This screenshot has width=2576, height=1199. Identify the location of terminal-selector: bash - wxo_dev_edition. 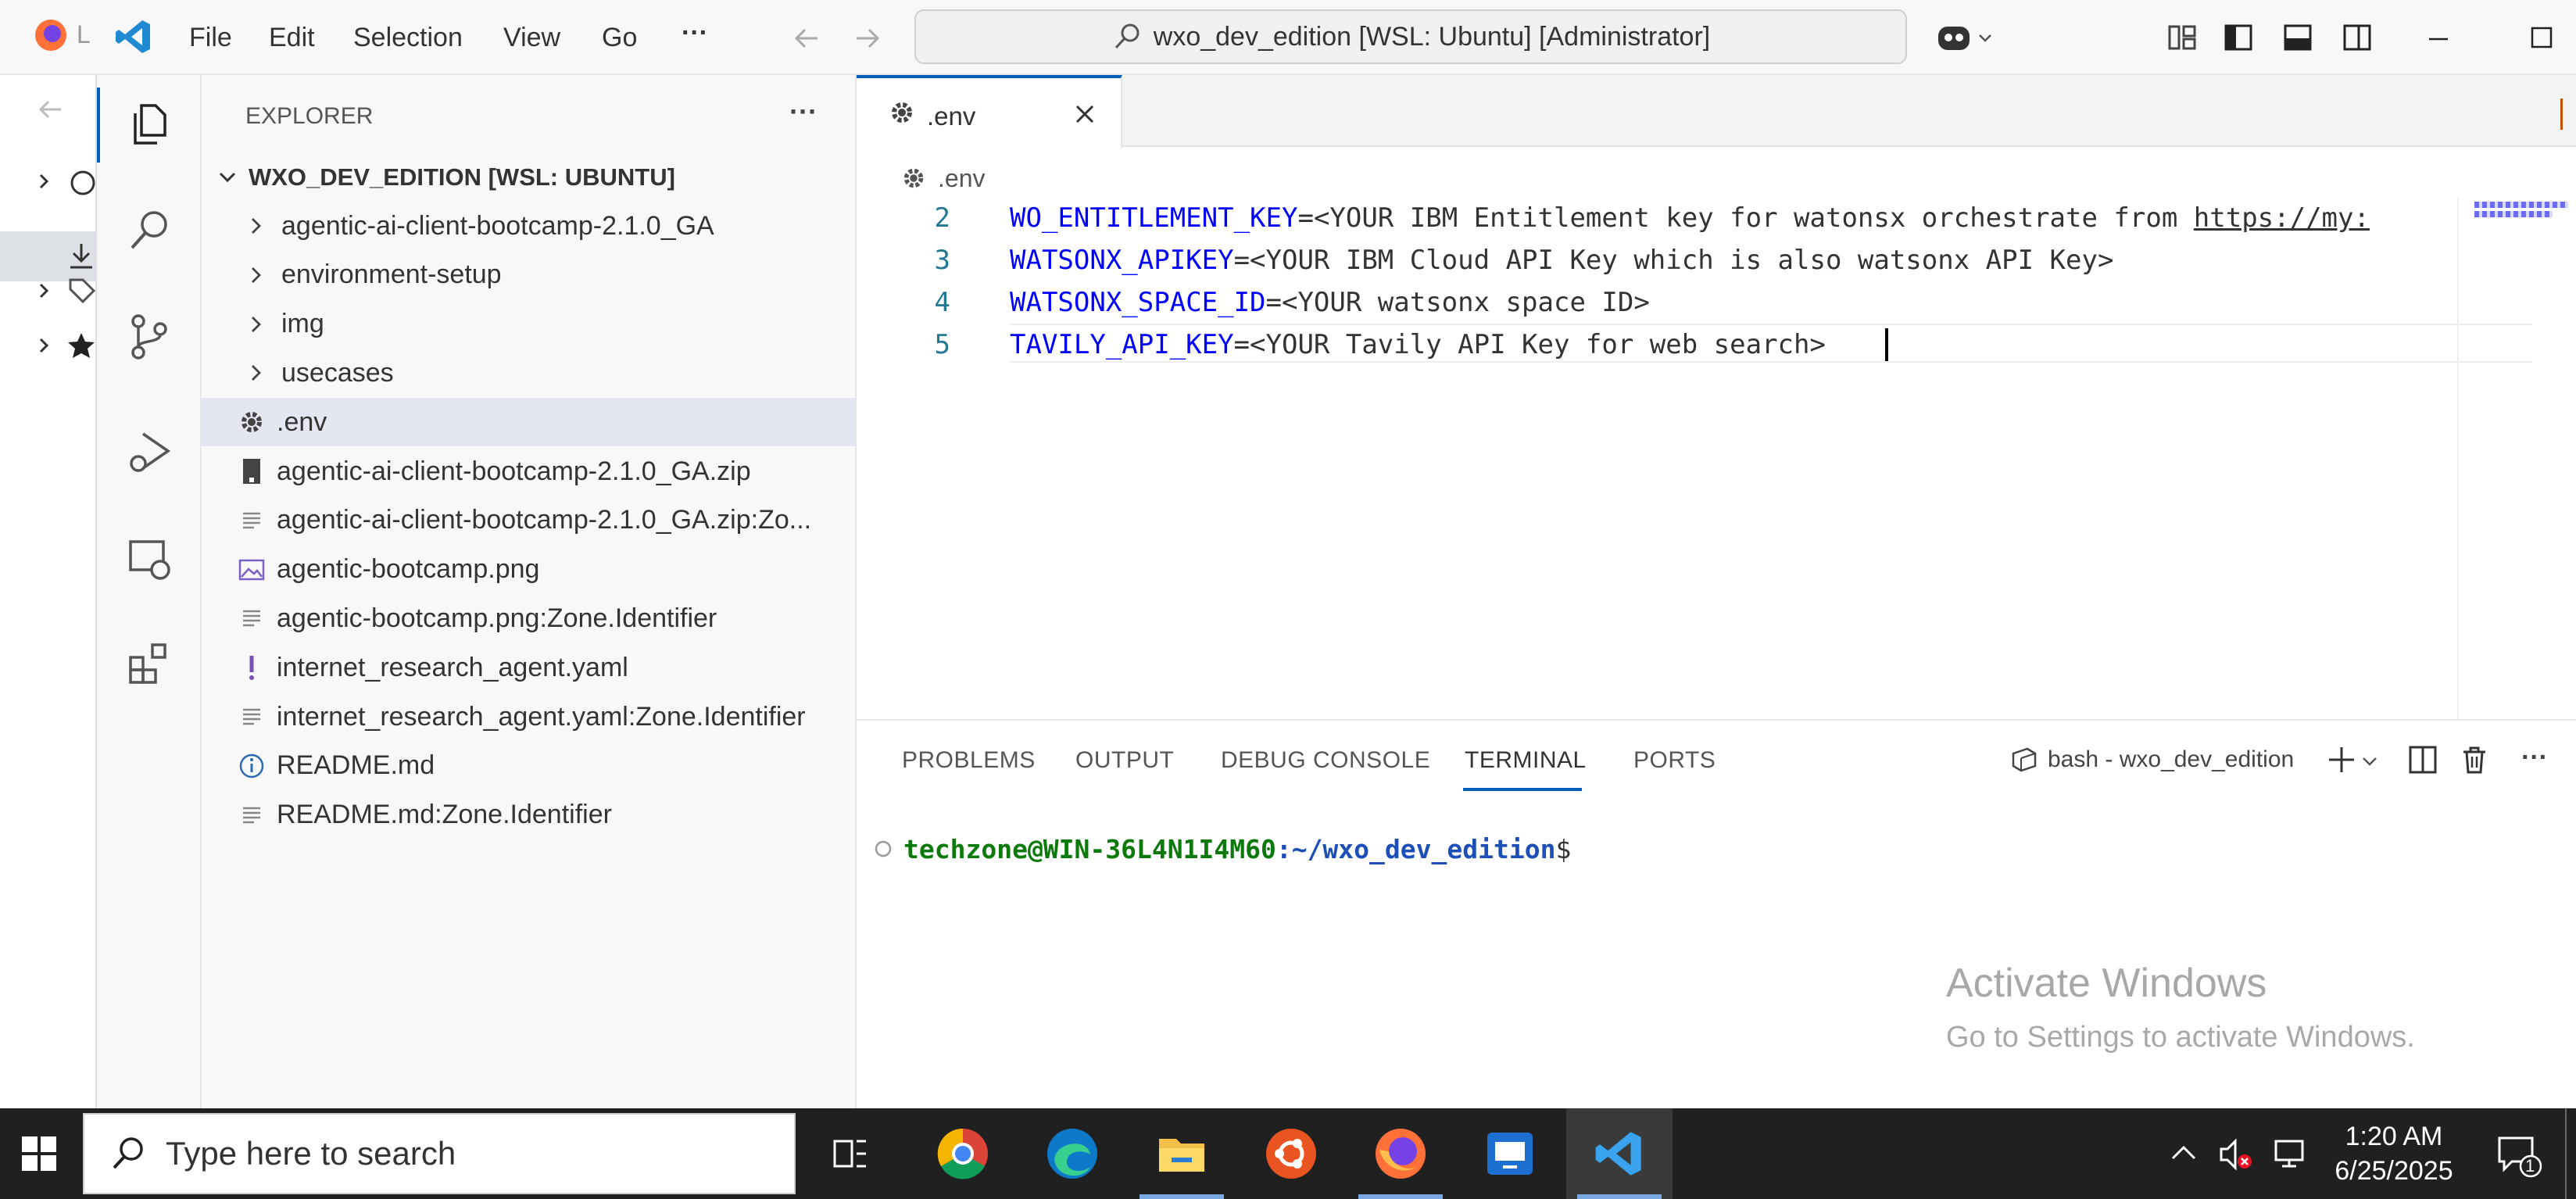
(2152, 760).